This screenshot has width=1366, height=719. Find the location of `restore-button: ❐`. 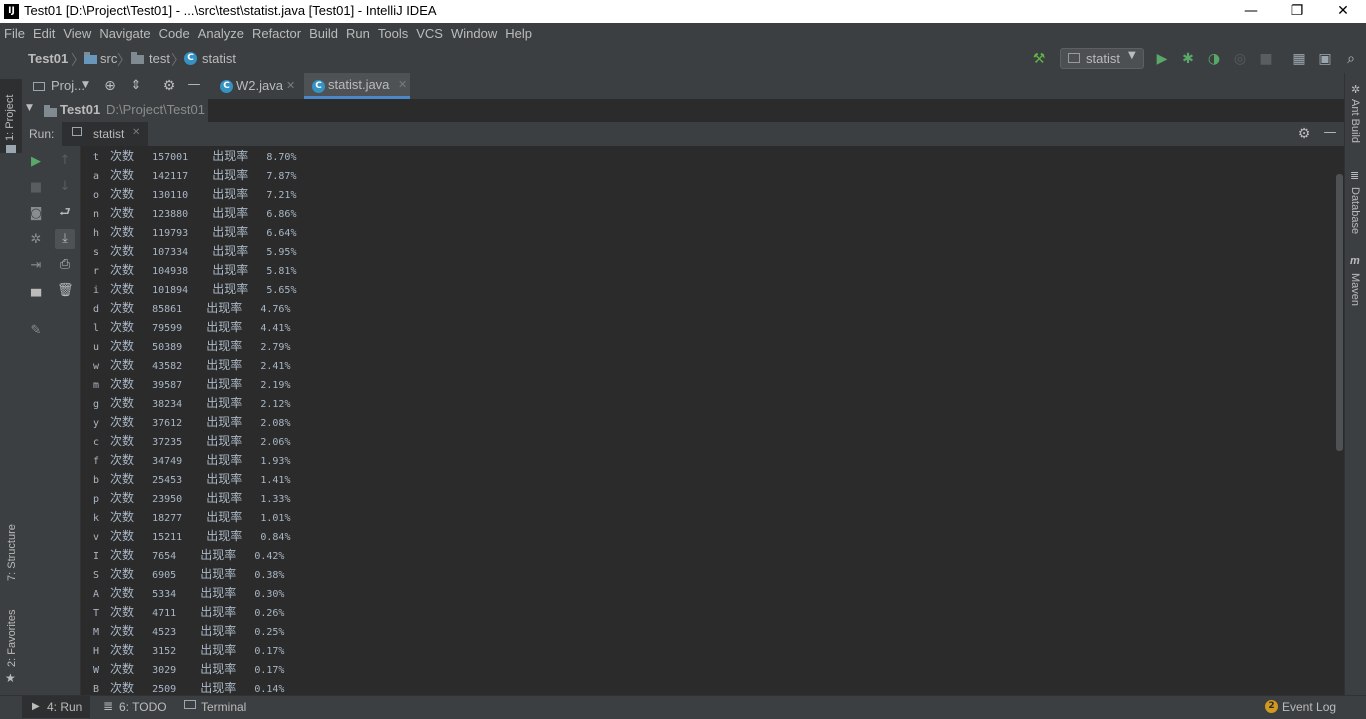

restore-button: ❐ is located at coordinates (1297, 11).